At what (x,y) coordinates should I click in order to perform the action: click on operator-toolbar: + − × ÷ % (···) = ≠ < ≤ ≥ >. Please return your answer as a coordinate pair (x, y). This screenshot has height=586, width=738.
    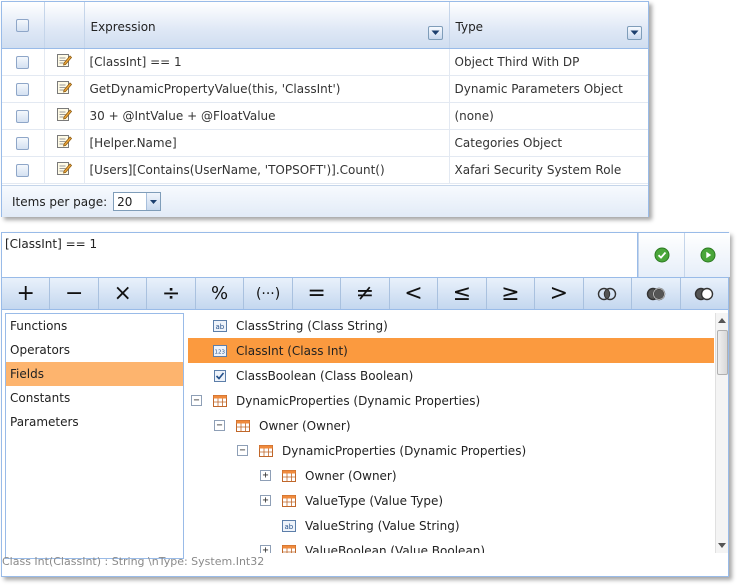
    Looking at the image, I should click on (365, 293).